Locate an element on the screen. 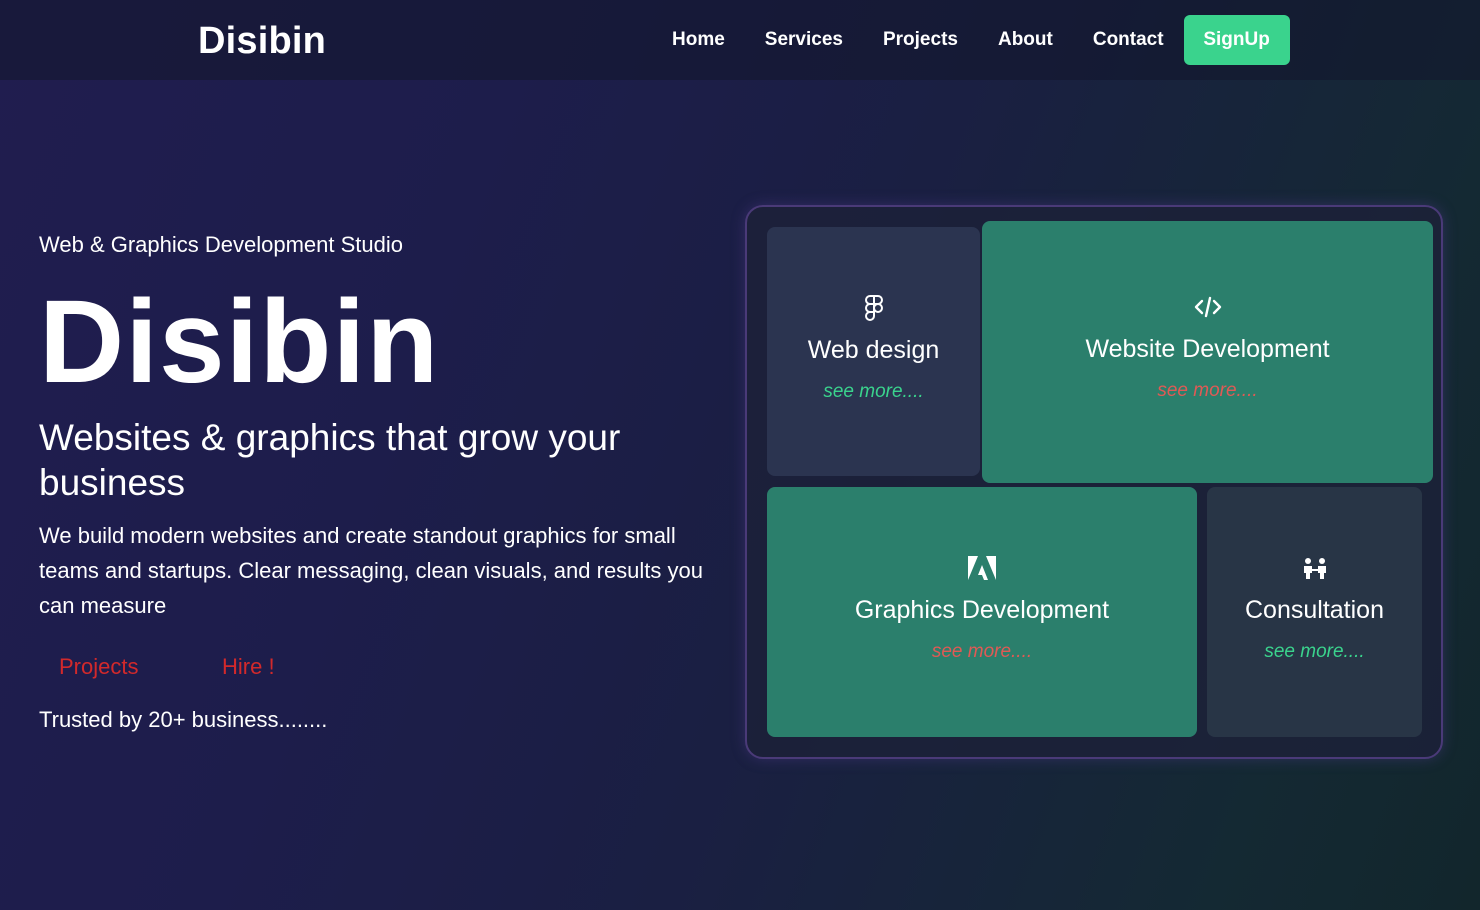 This screenshot has width=1480, height=910. nav-link-home: Home is located at coordinates (698, 40).